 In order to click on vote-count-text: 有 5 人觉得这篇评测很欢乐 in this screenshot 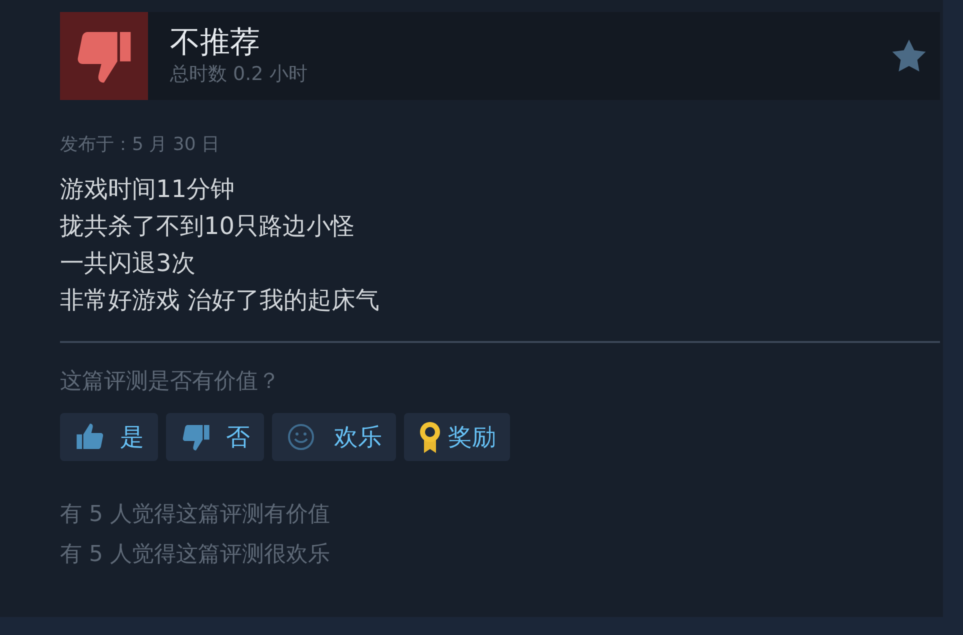, I will do `click(195, 555)`.